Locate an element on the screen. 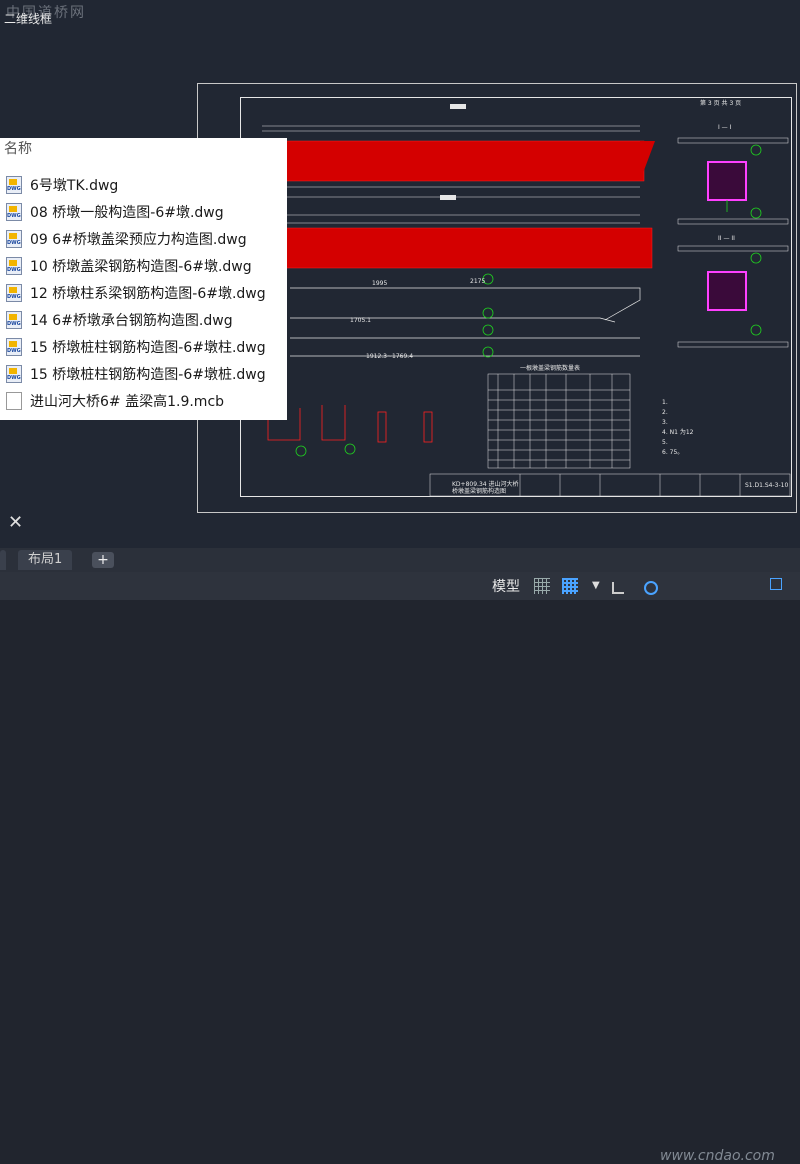 Image resolution: width=800 pixels, height=1164 pixels. title-block-text: KD+809.34 进山河大桥 is located at coordinates (485, 484).